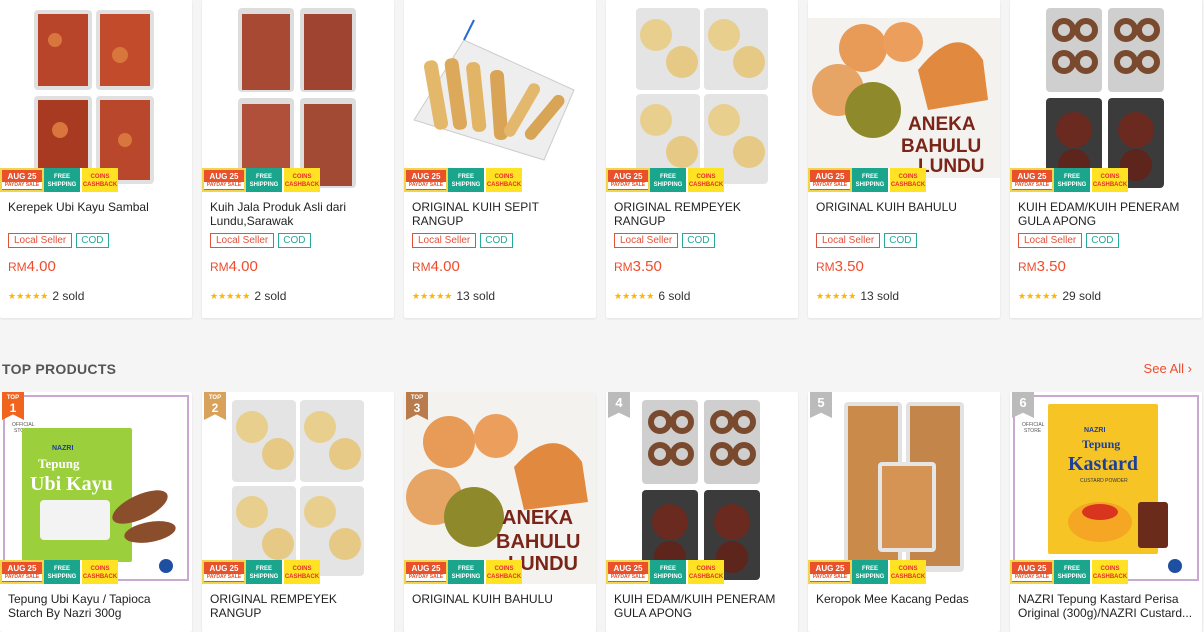  What do you see at coordinates (270, 296) in the screenshot?
I see `sold-count: 2 sold` at bounding box center [270, 296].